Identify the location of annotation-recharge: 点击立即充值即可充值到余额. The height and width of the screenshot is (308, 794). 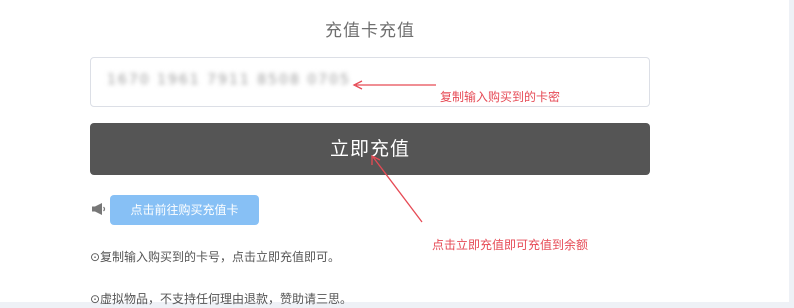
(510, 245).